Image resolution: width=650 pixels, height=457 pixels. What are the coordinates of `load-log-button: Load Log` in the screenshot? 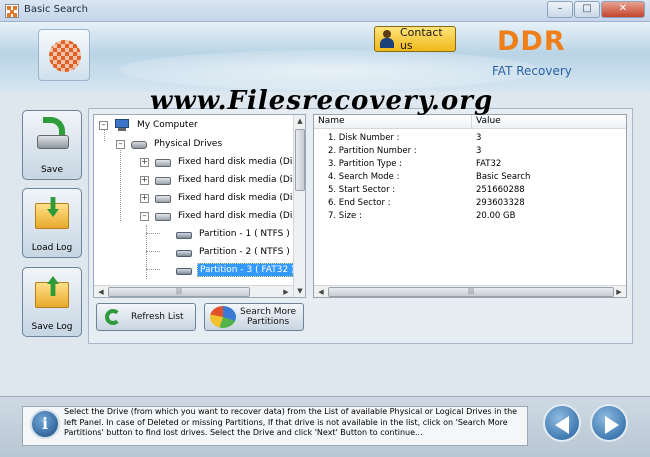 It's located at (52, 223).